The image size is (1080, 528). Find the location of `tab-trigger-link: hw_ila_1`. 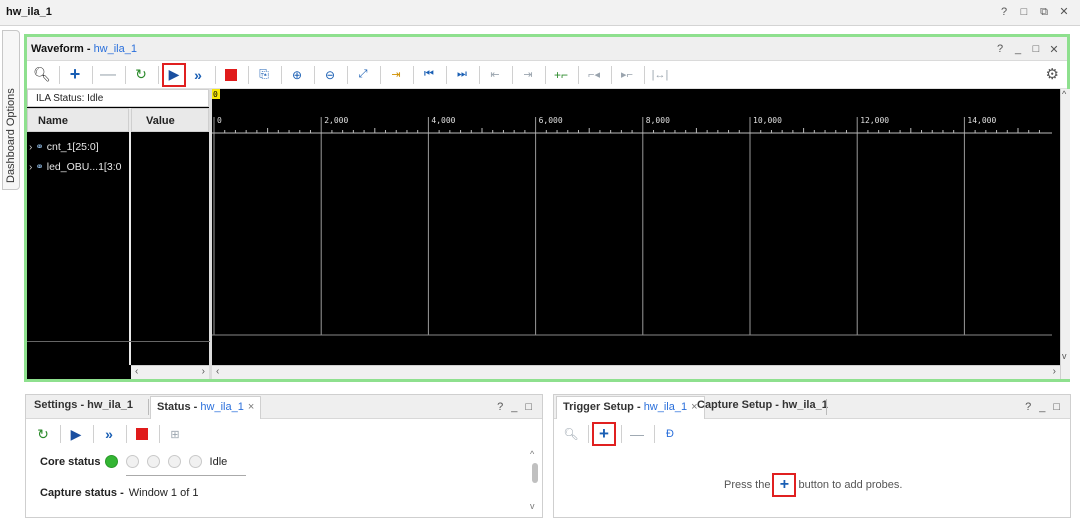

tab-trigger-link: hw_ila_1 is located at coordinates (665, 407).